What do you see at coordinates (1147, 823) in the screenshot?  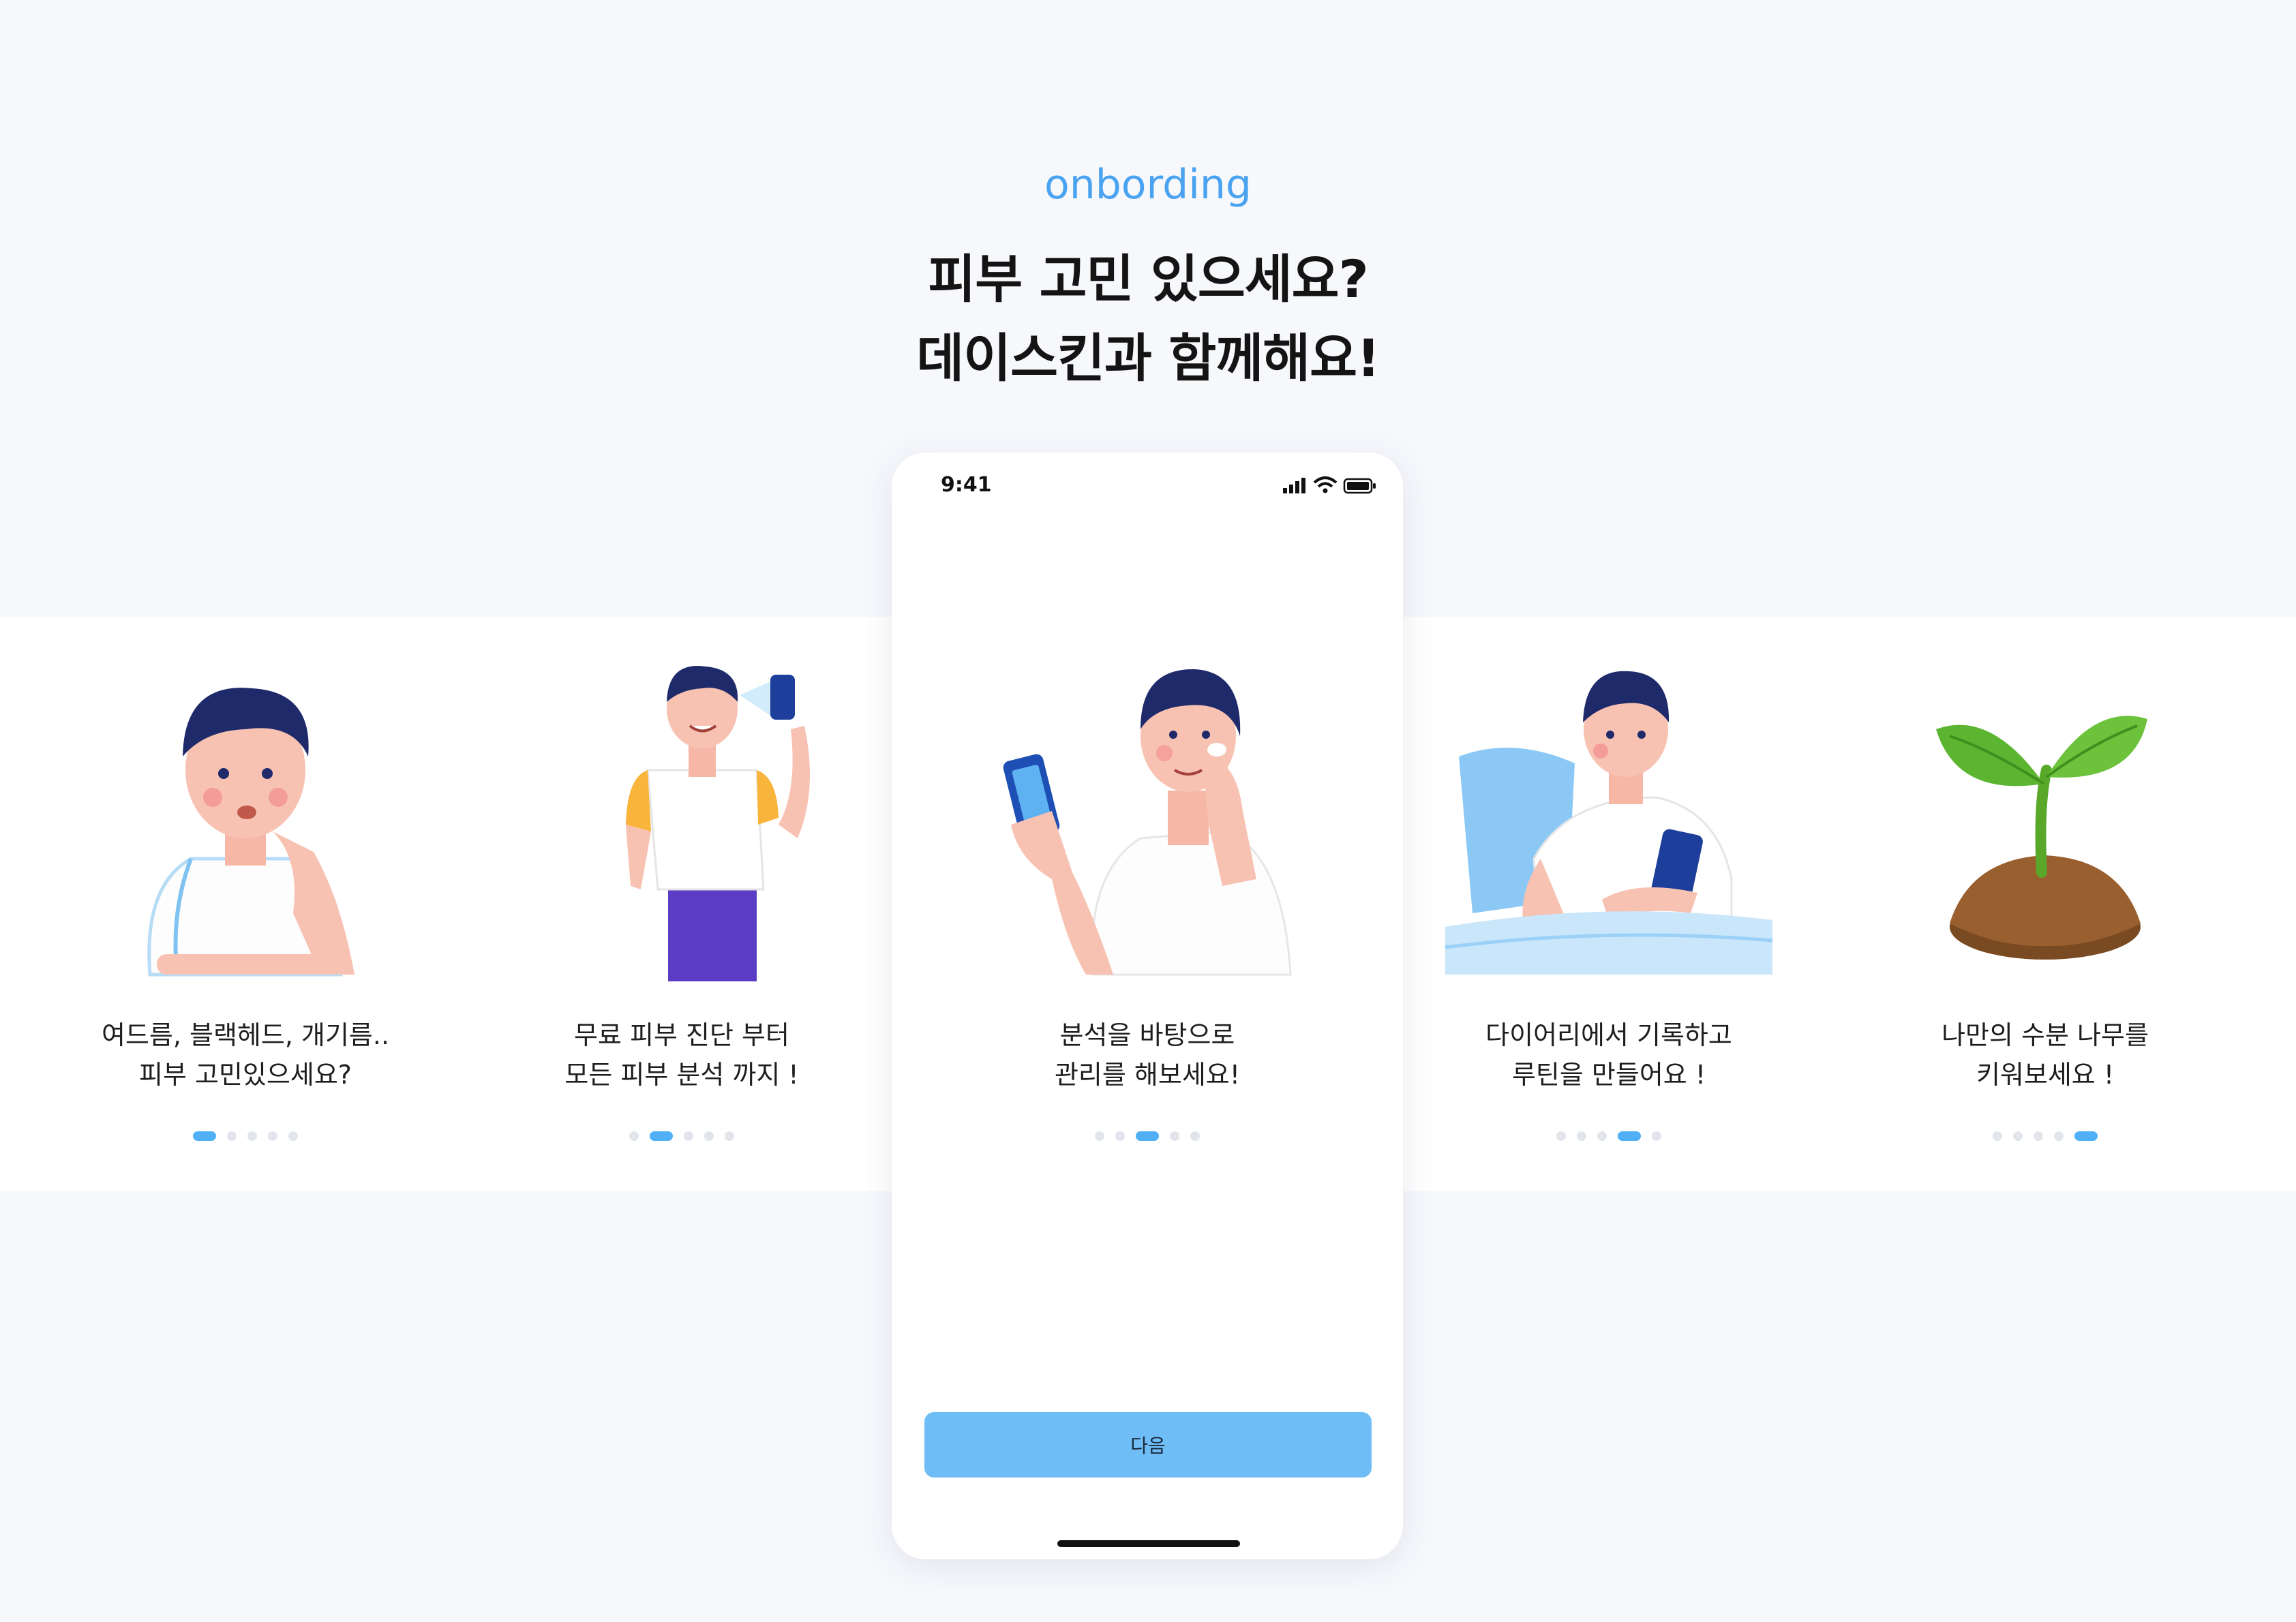 I see `skincare-man-illustration` at bounding box center [1147, 823].